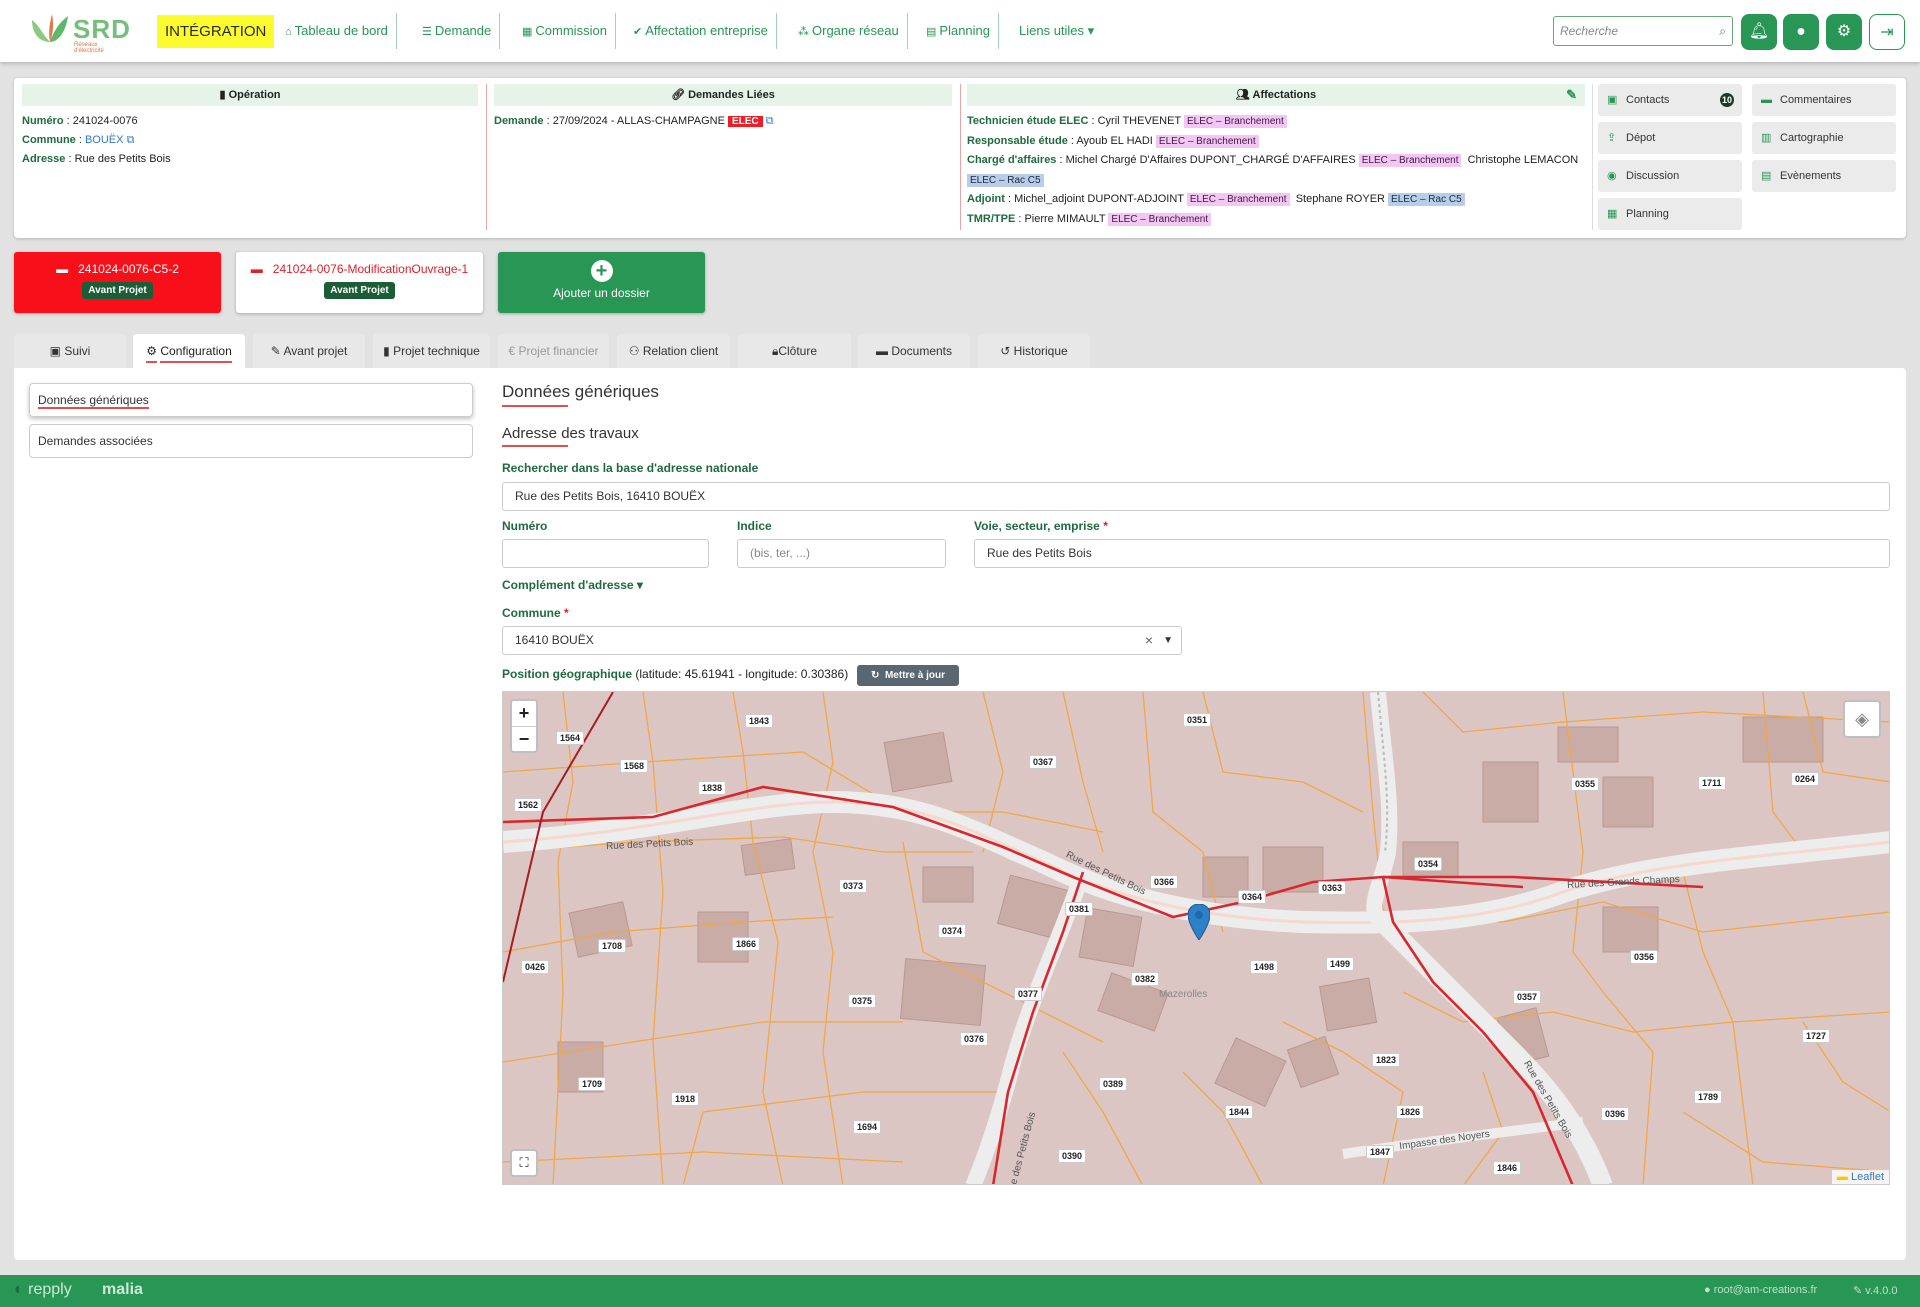 The image size is (1920, 1307). Describe the element at coordinates (841, 553) in the screenshot. I see `indice-input: (bis, ter, ...)` at that location.